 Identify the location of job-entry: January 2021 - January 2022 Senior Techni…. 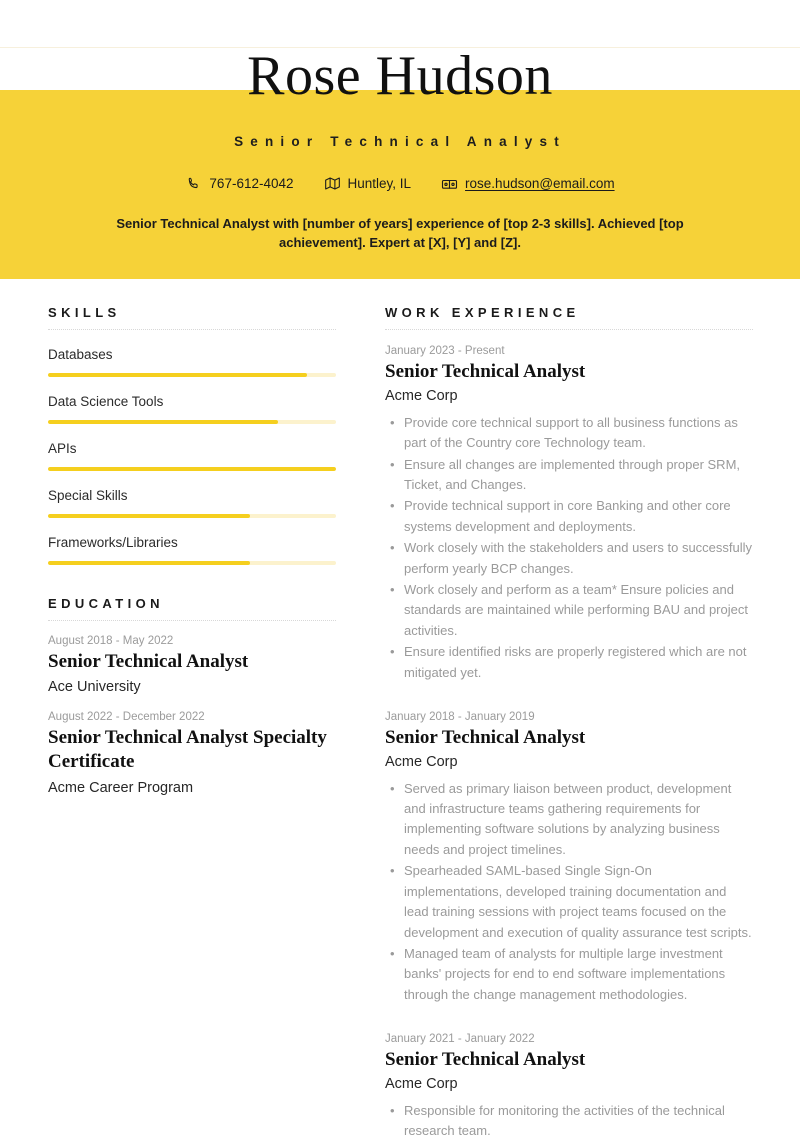
(569, 1087).